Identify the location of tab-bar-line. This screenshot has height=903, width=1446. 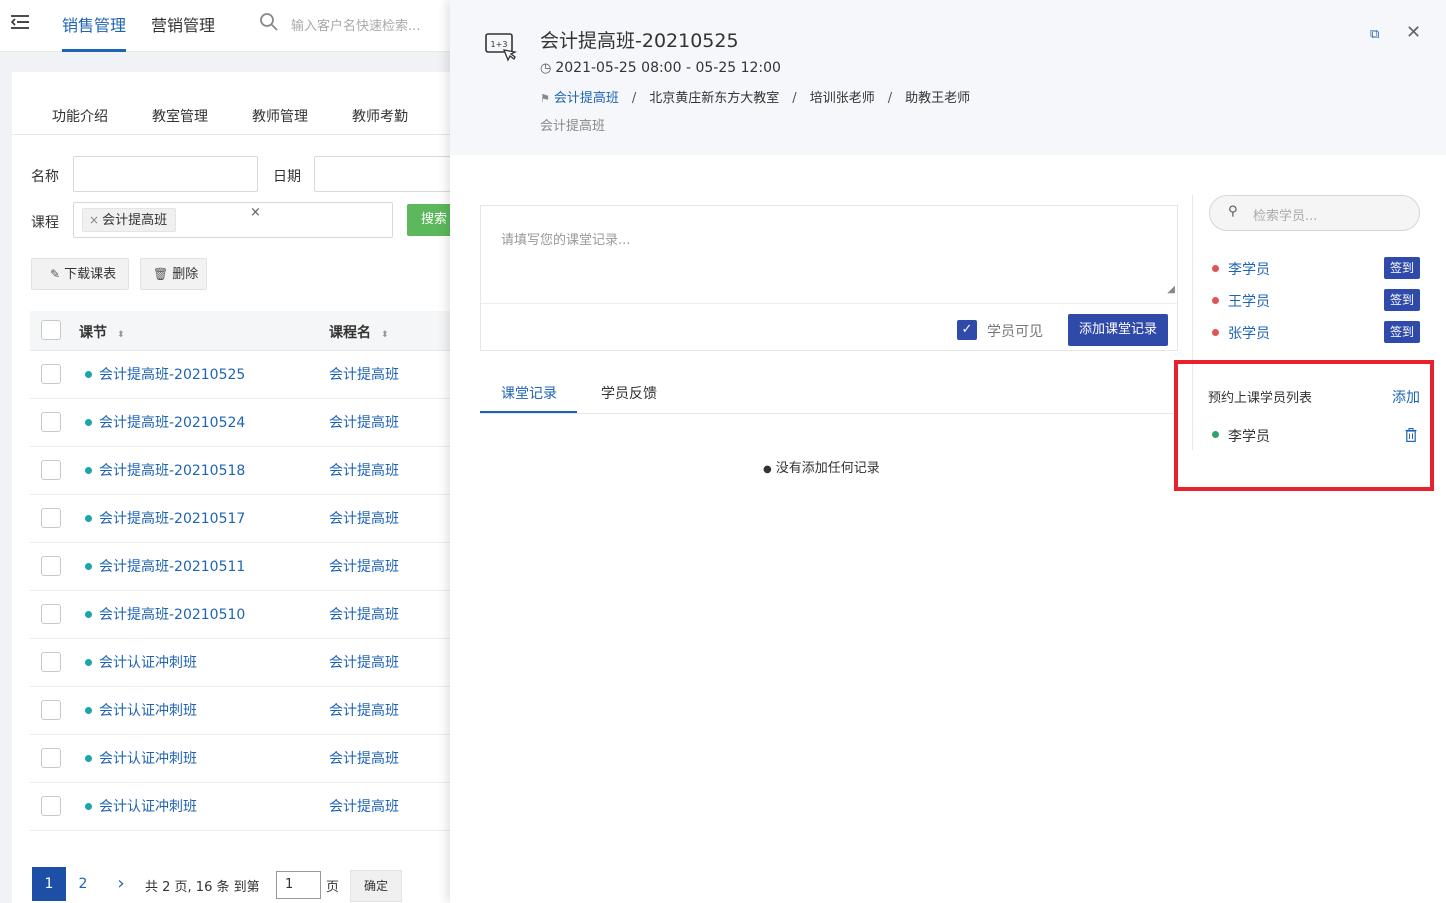
(829, 413).